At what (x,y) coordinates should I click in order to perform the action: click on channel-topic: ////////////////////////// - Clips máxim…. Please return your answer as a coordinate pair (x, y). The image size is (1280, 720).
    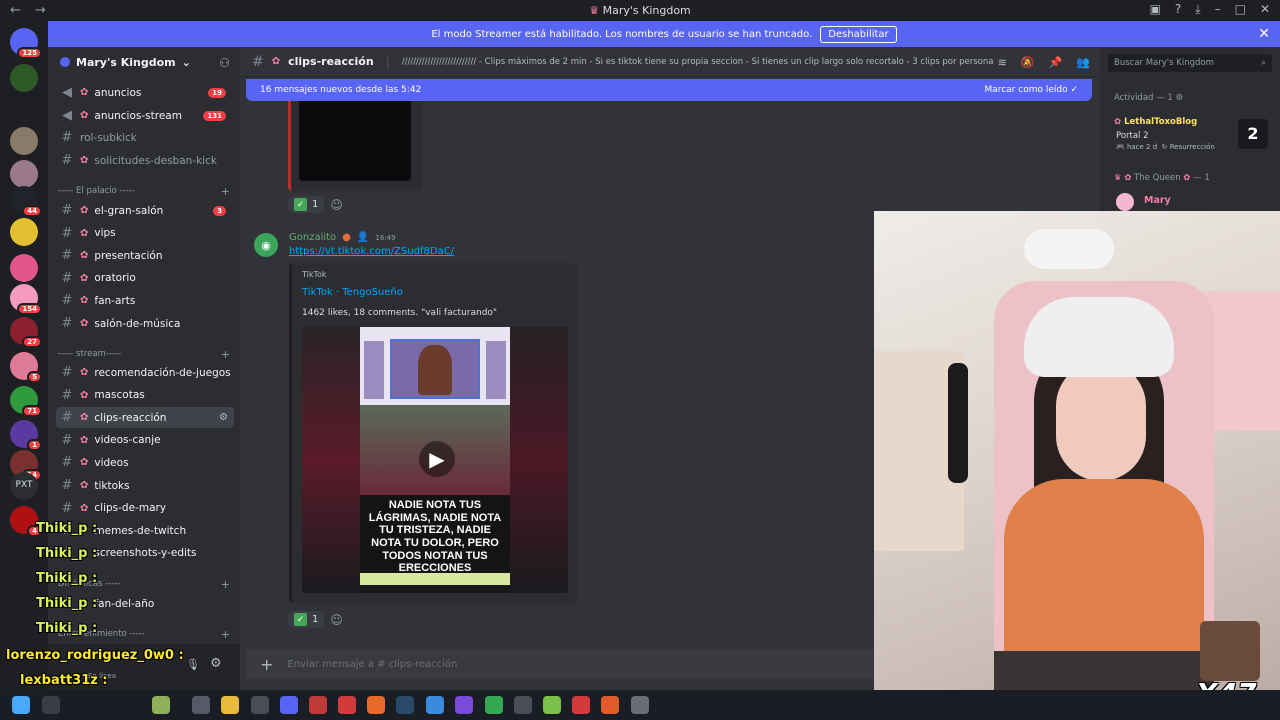
    Looking at the image, I should click on (712, 62).